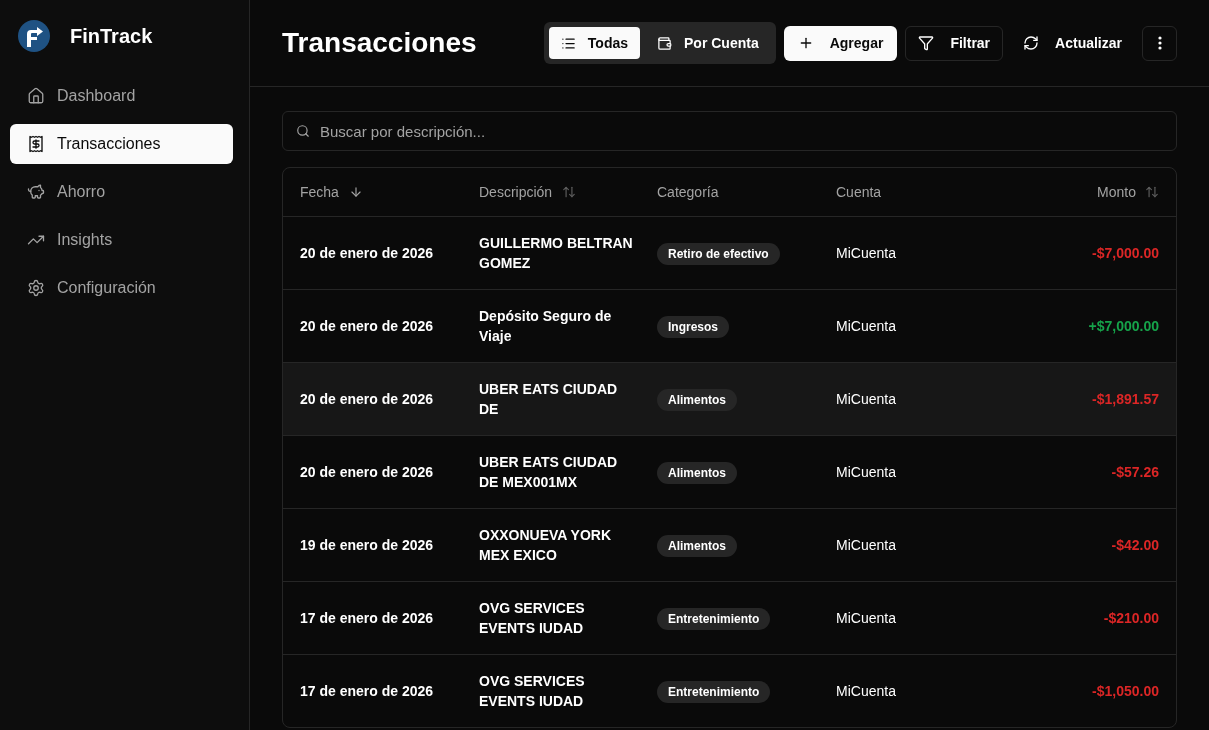 The image size is (1209, 730). What do you see at coordinates (379, 43) in the screenshot?
I see `page-title: Transacciones` at bounding box center [379, 43].